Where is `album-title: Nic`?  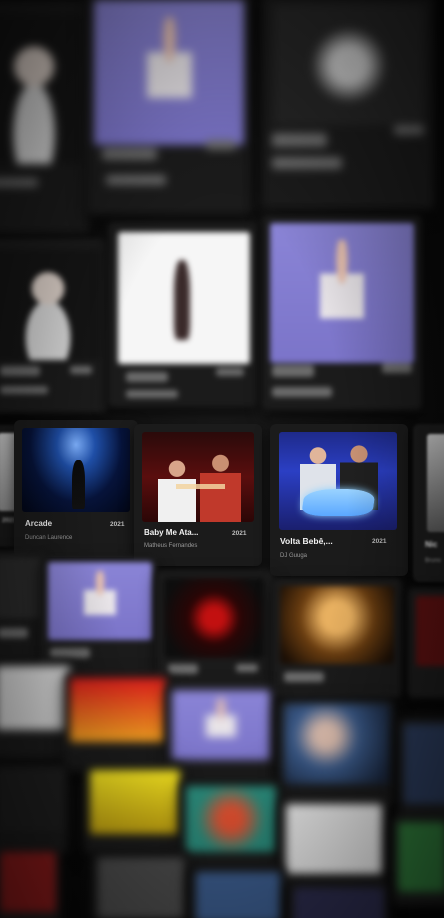 album-title: Nic is located at coordinates (431, 544).